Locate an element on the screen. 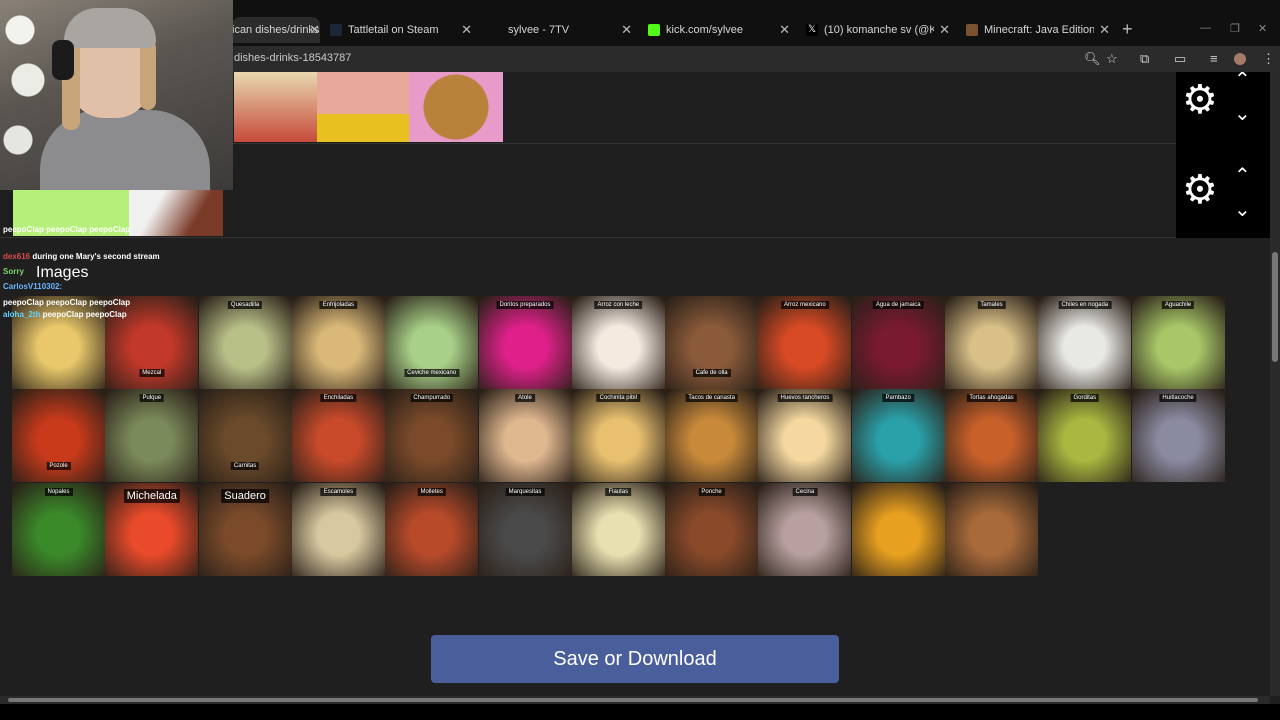 Image resolution: width=1280 pixels, height=720 pixels. new-tab-icon: + is located at coordinates (1127, 29).